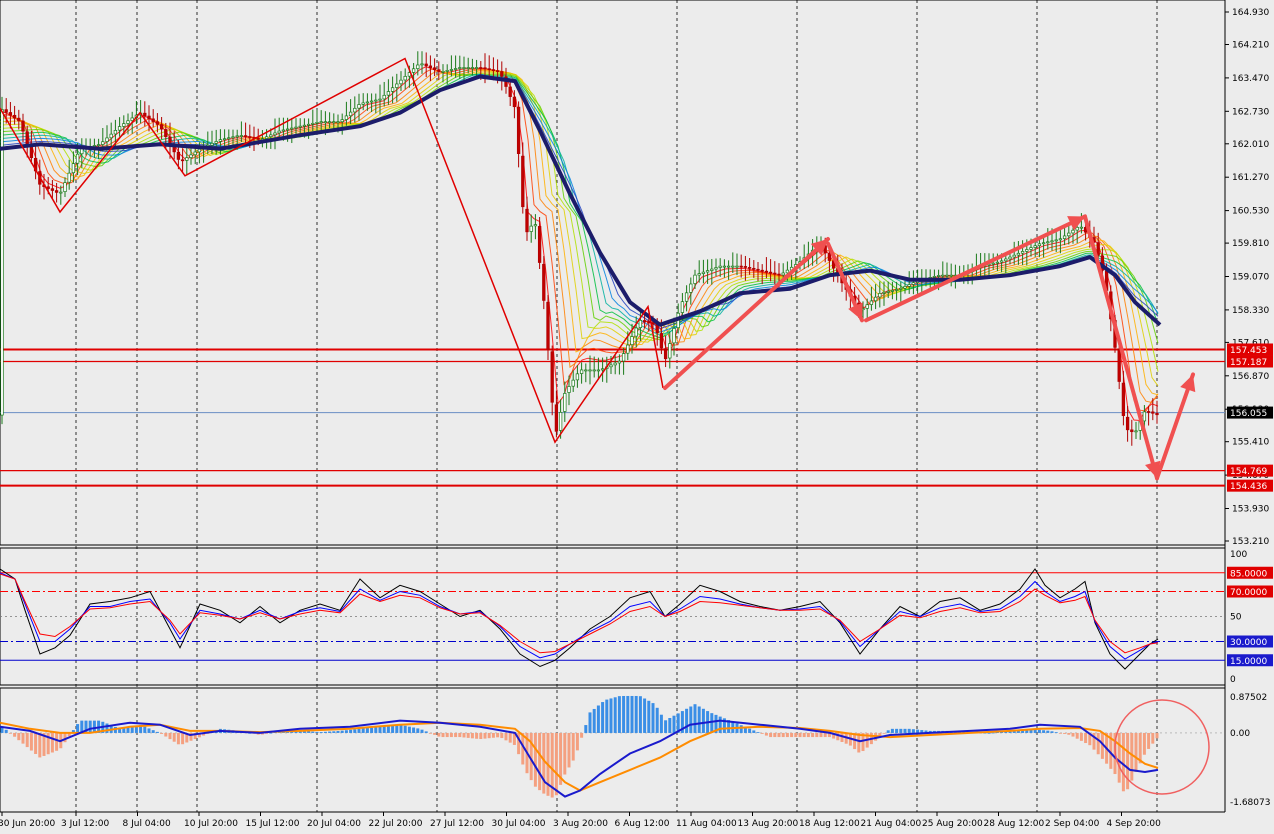 The height and width of the screenshot is (834, 1274). I want to click on time-tick-label: 27 Jul 12:00, so click(457, 824).